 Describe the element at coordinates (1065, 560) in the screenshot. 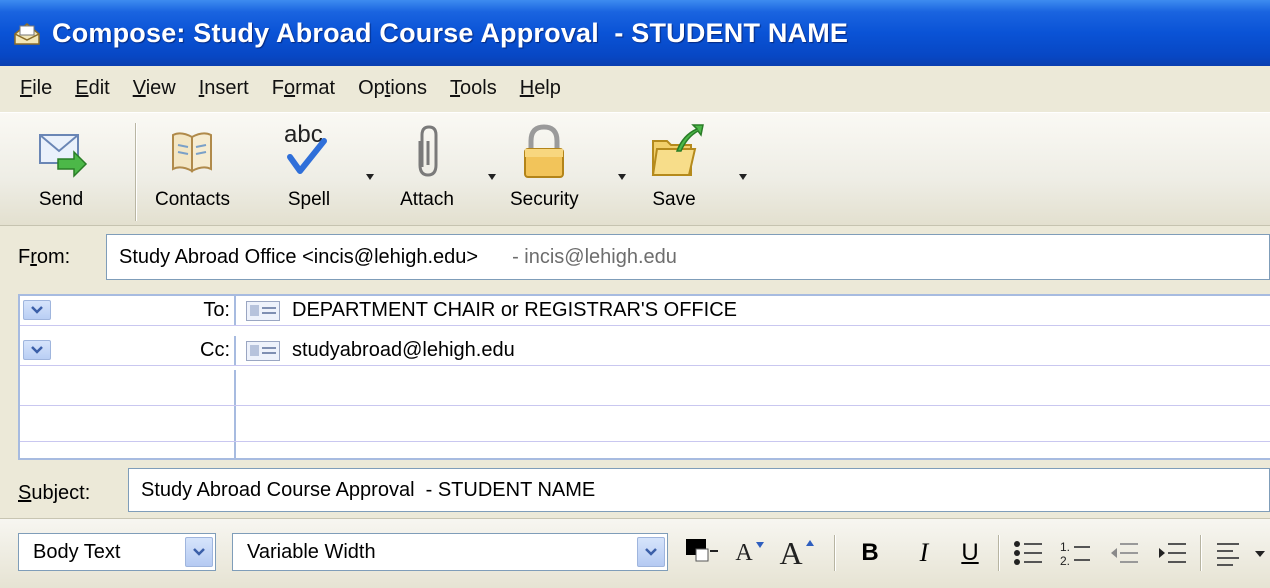

I see `svg-text: 2.` at that location.